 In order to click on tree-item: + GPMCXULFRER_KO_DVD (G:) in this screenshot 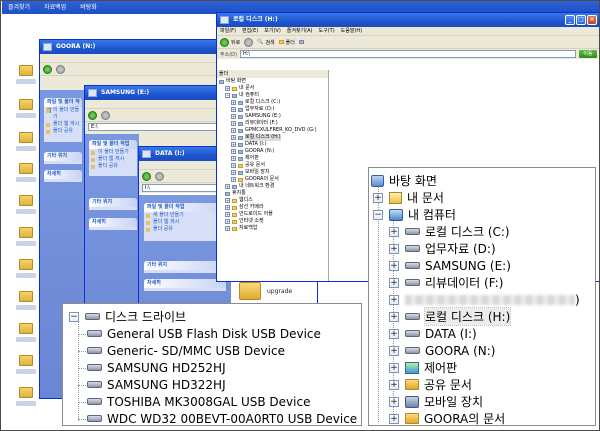, I will do `click(273, 130)`.